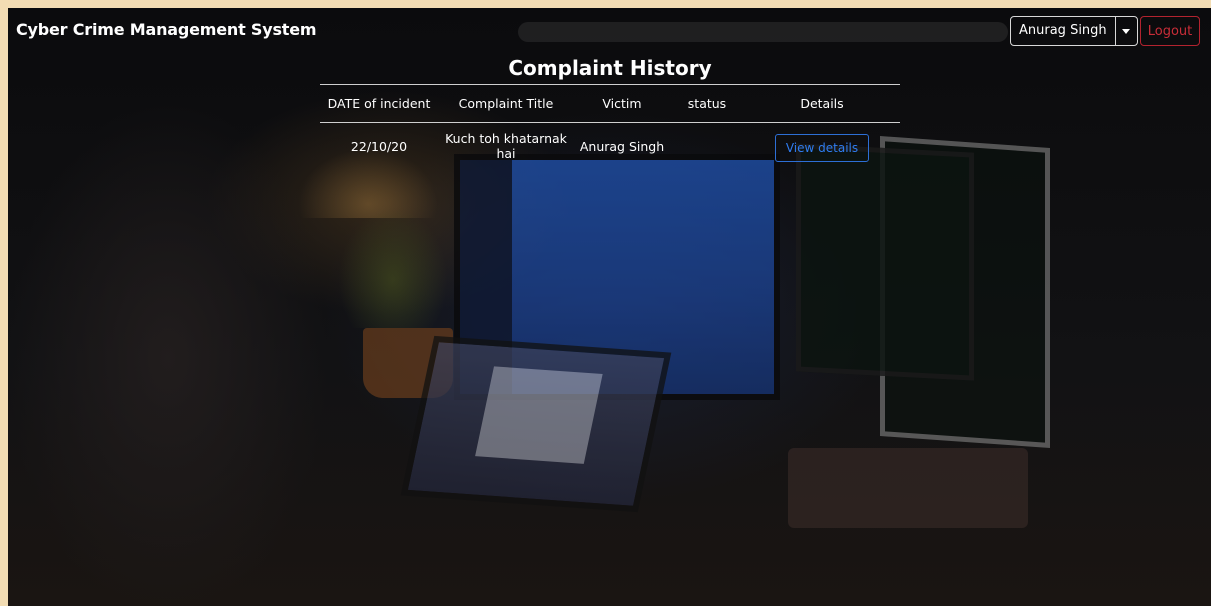 Image resolution: width=1211 pixels, height=606 pixels. What do you see at coordinates (539, 415) in the screenshot?
I see `bg-laptop-window` at bounding box center [539, 415].